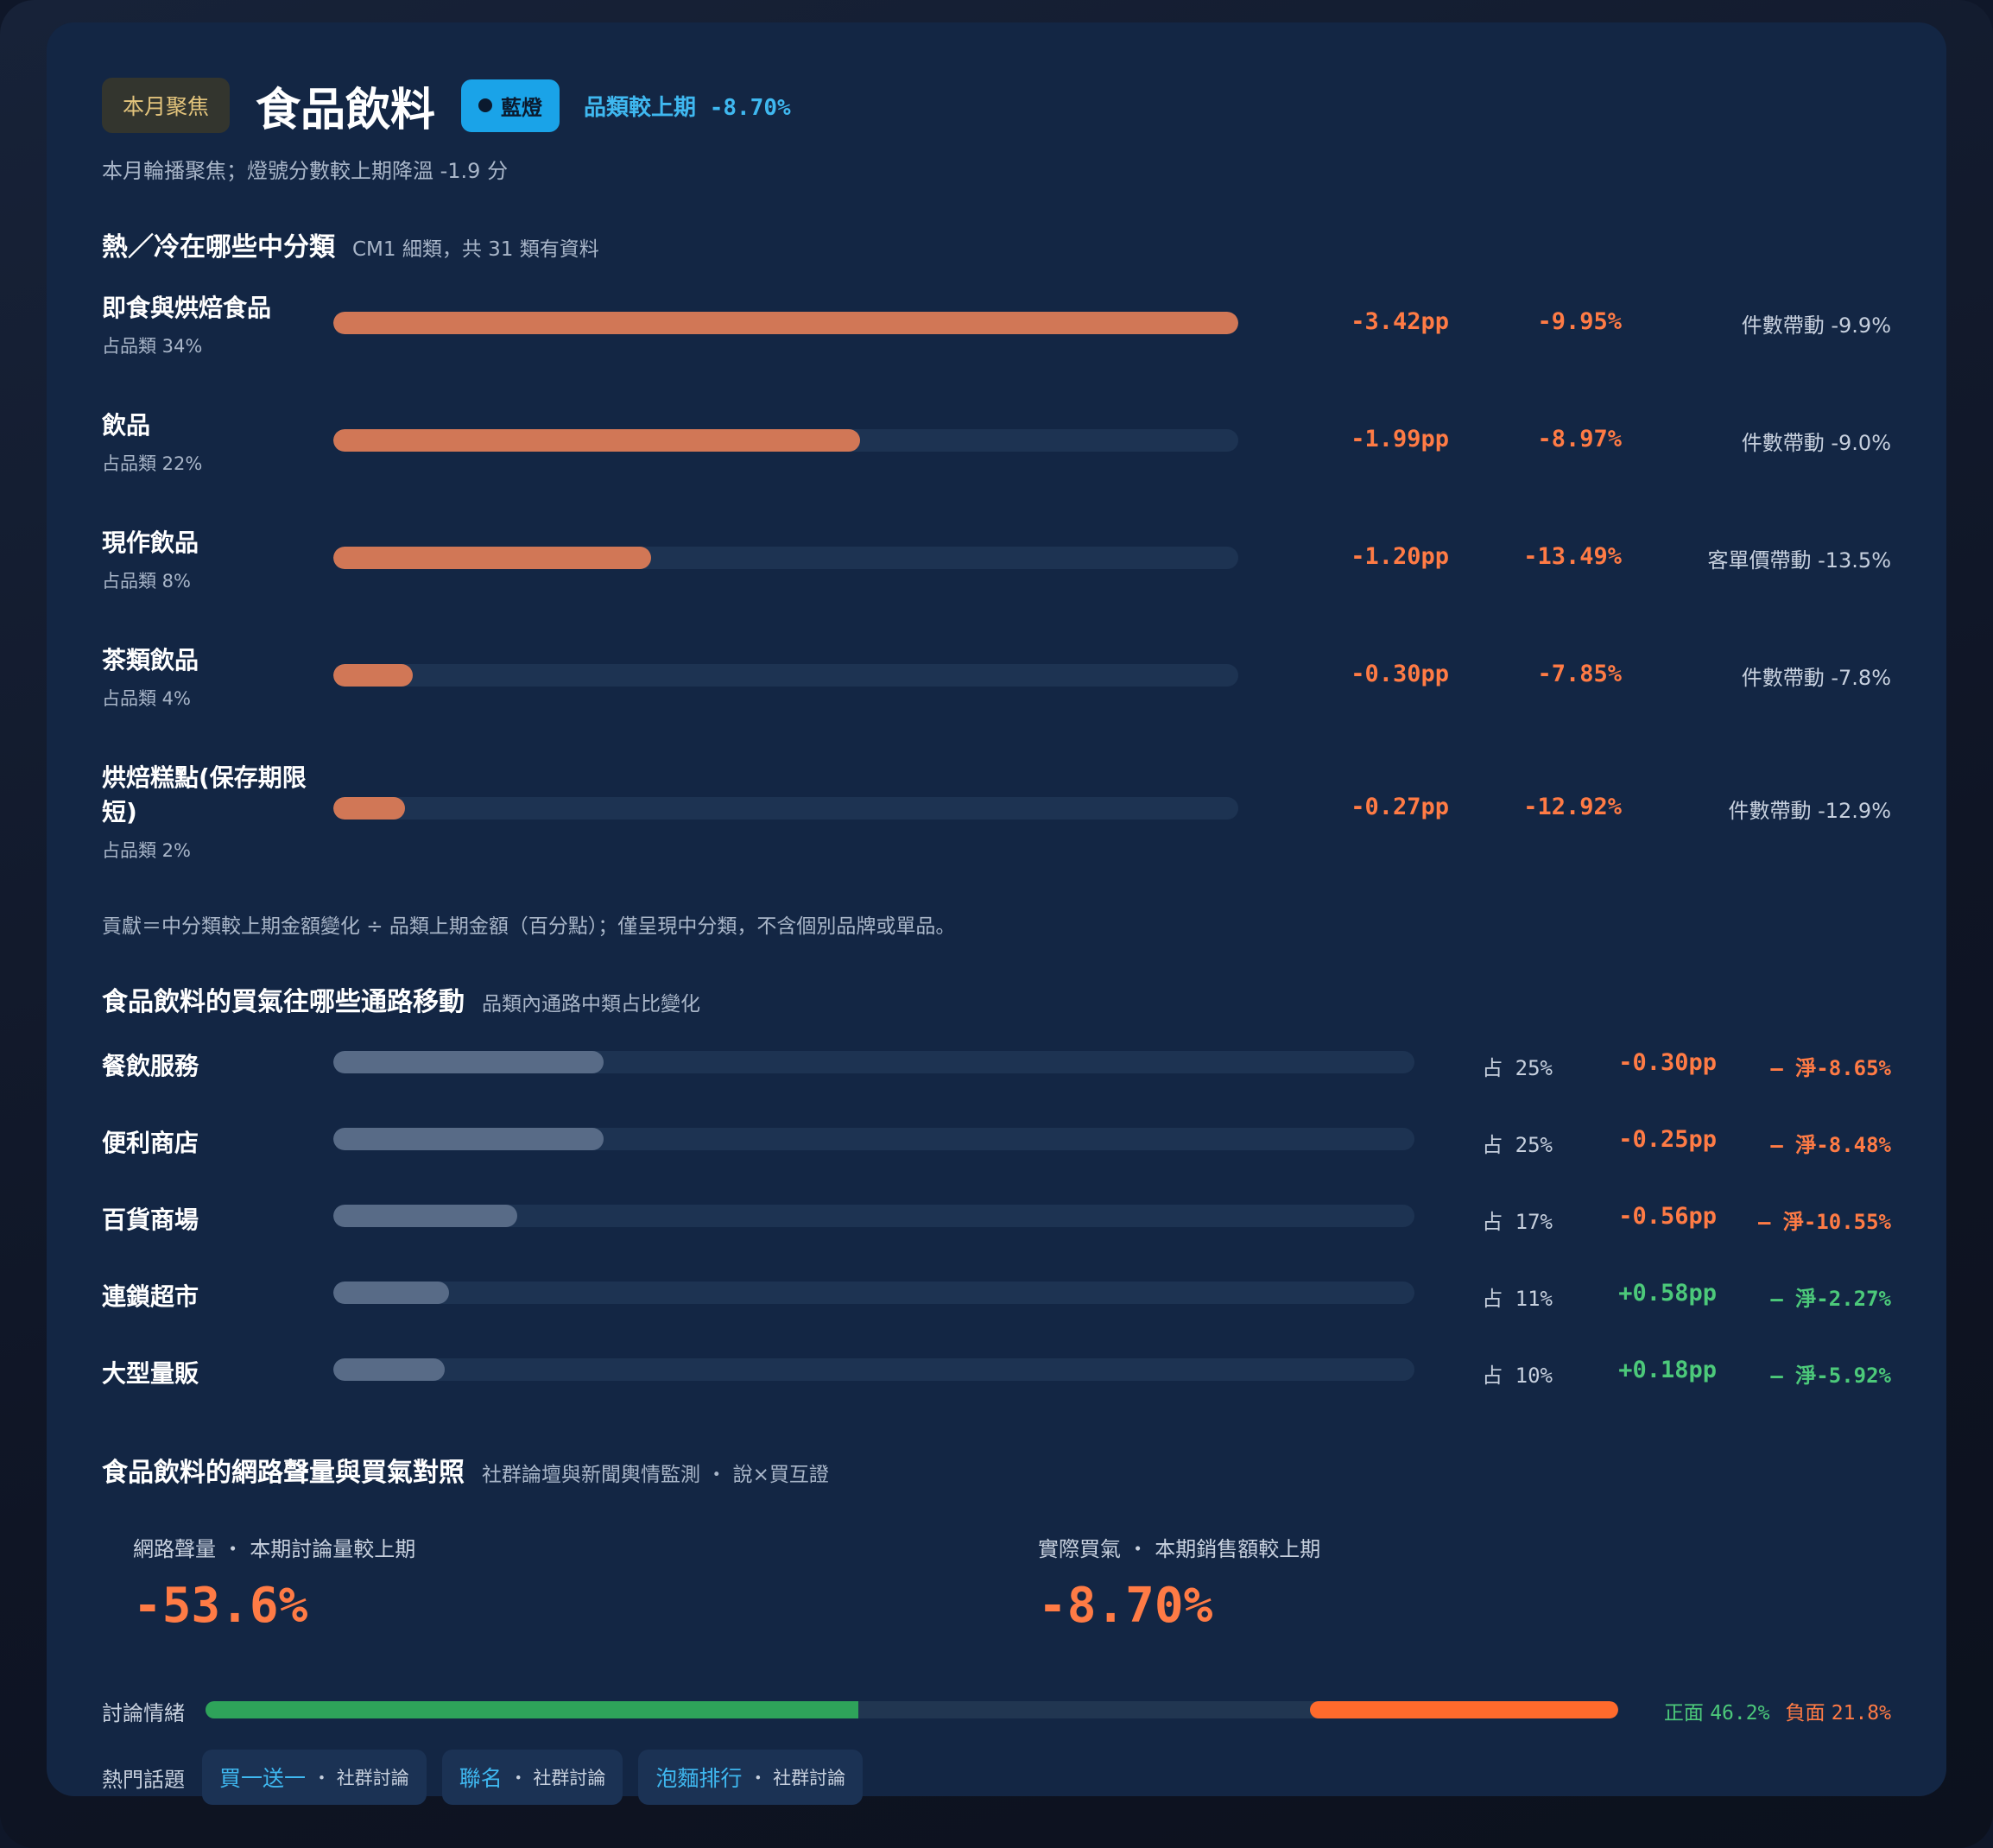 Image resolution: width=1993 pixels, height=1848 pixels. What do you see at coordinates (151, 1220) in the screenshot?
I see `channel-name: 百貨商場` at bounding box center [151, 1220].